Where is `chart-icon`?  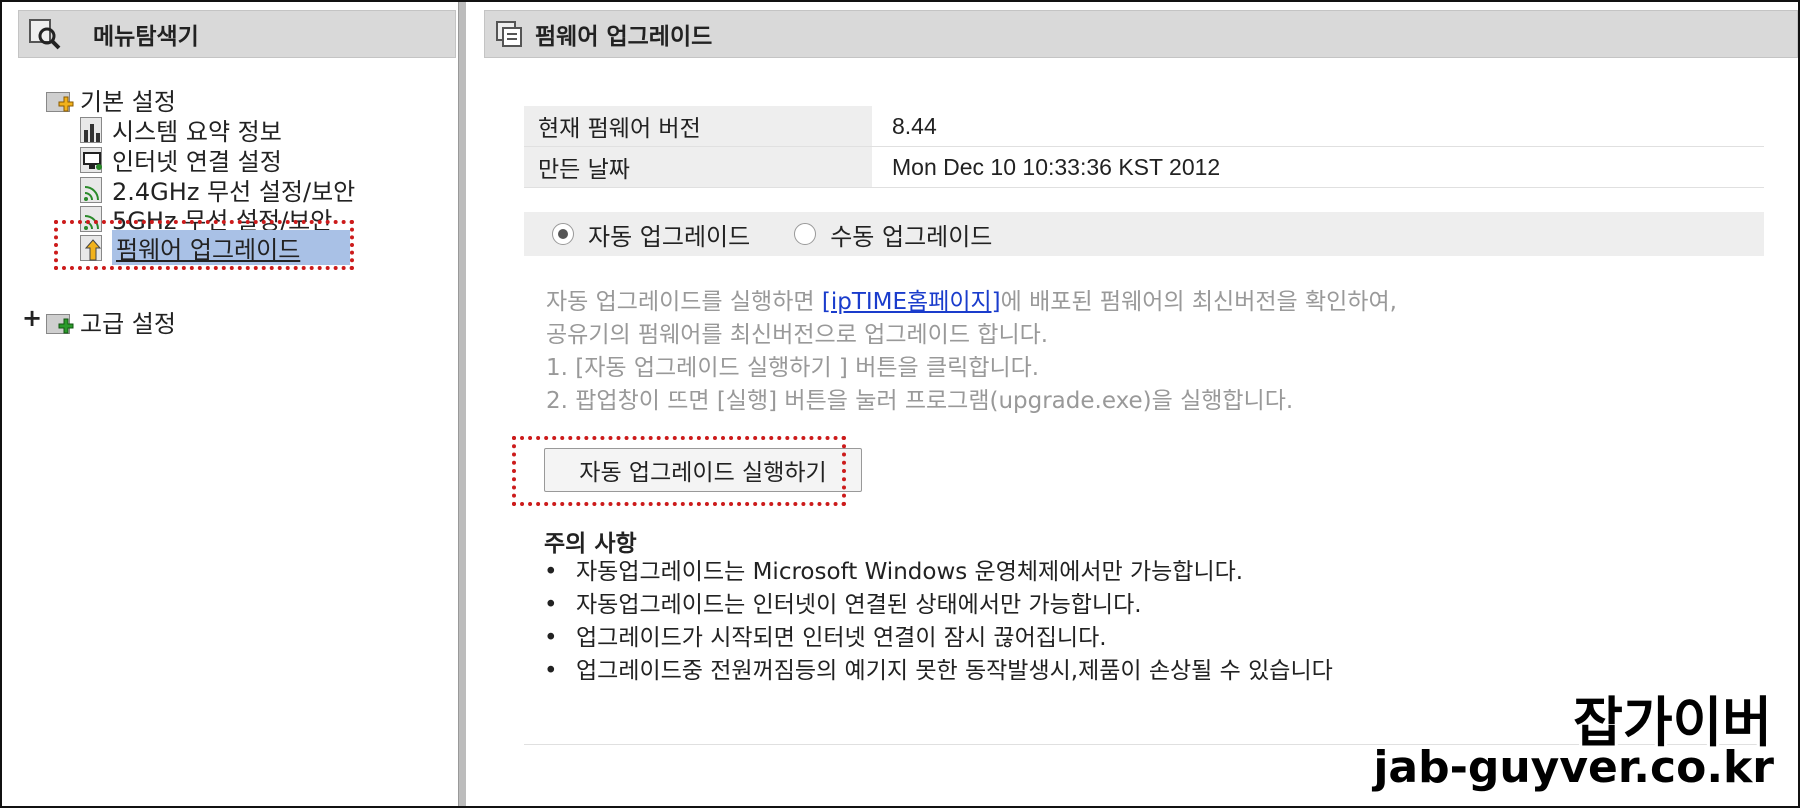
chart-icon is located at coordinates (92, 130).